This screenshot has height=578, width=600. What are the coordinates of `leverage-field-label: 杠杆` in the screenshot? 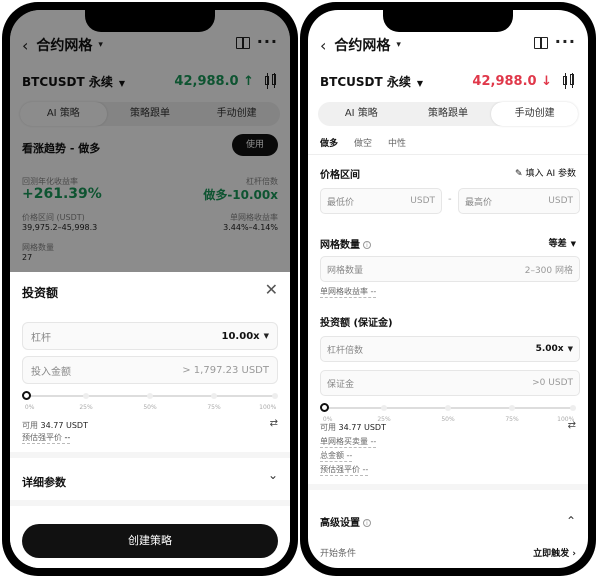 It's located at (41, 338).